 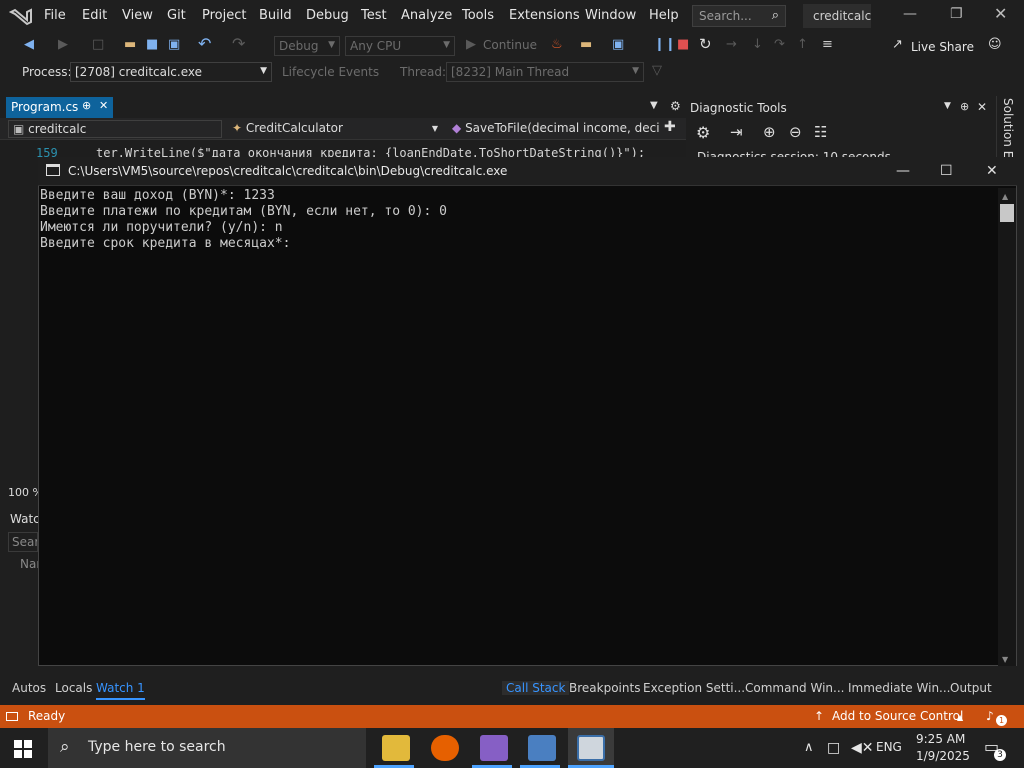 I want to click on network-app-icon, so click(x=542, y=748).